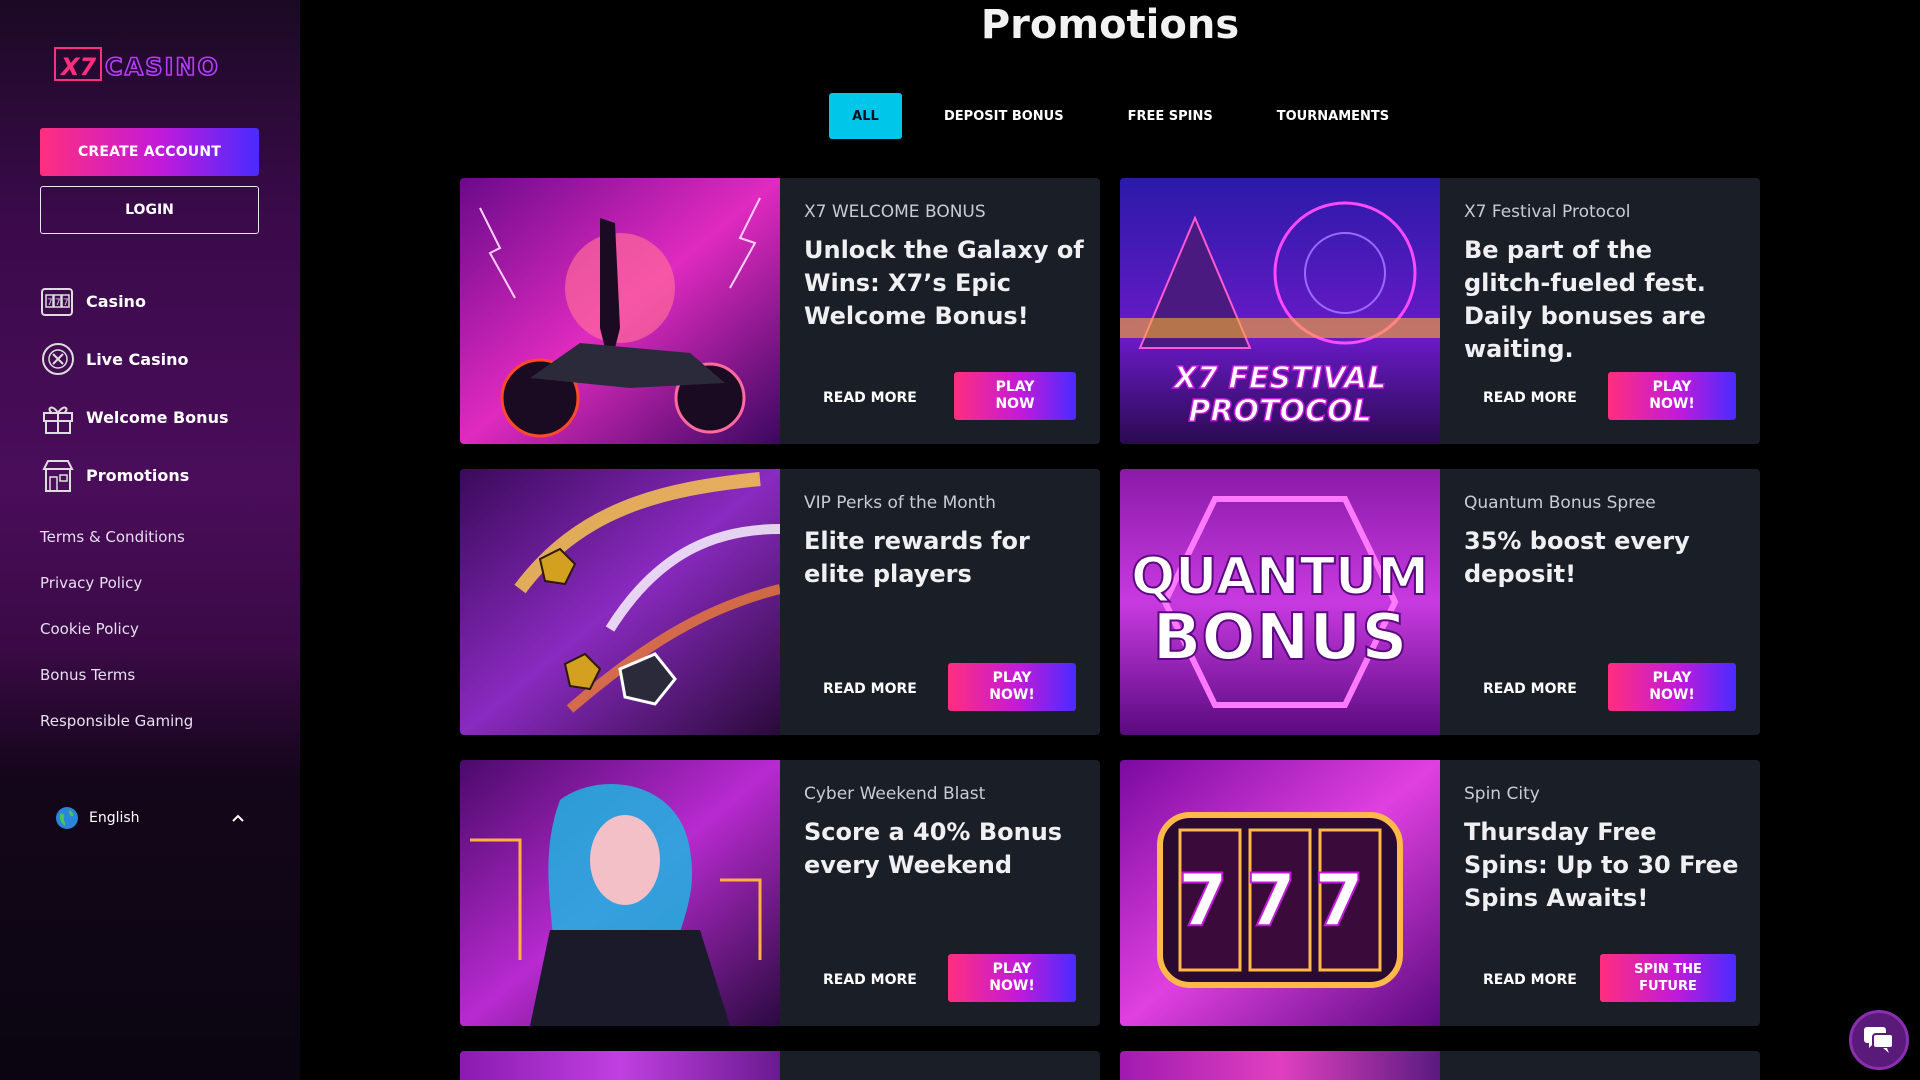 This screenshot has width=1920, height=1080. I want to click on login-button: LOGIN, so click(149, 210).